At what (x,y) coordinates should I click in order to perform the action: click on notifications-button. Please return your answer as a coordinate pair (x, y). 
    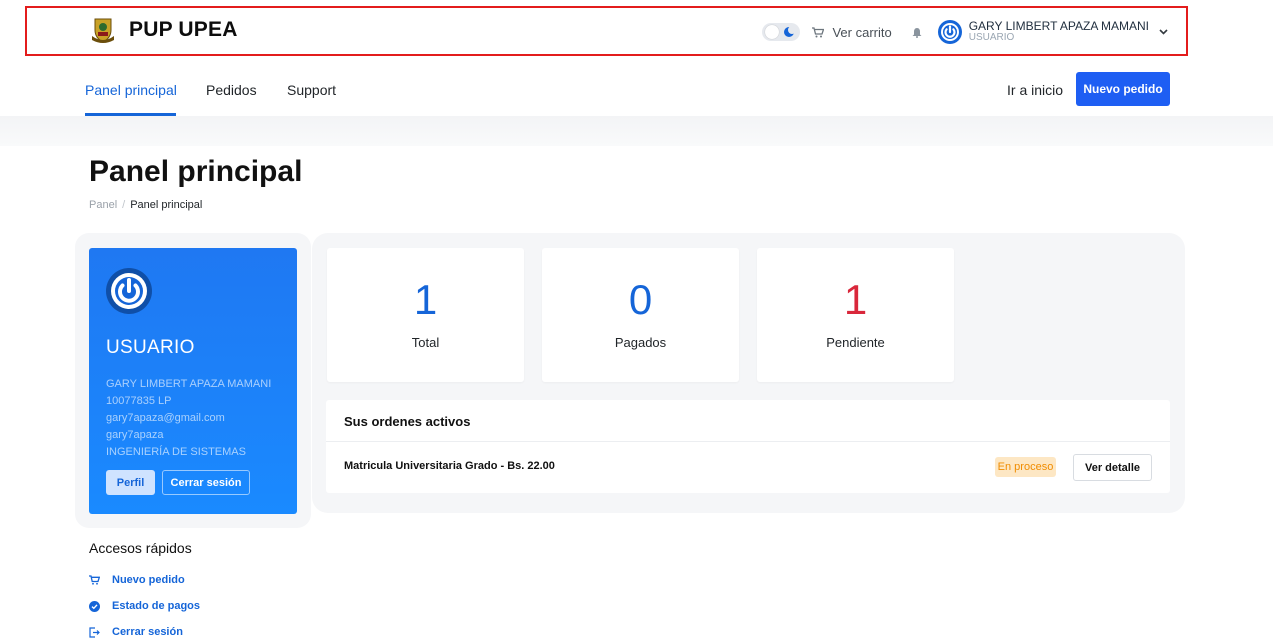
    Looking at the image, I should click on (917, 32).